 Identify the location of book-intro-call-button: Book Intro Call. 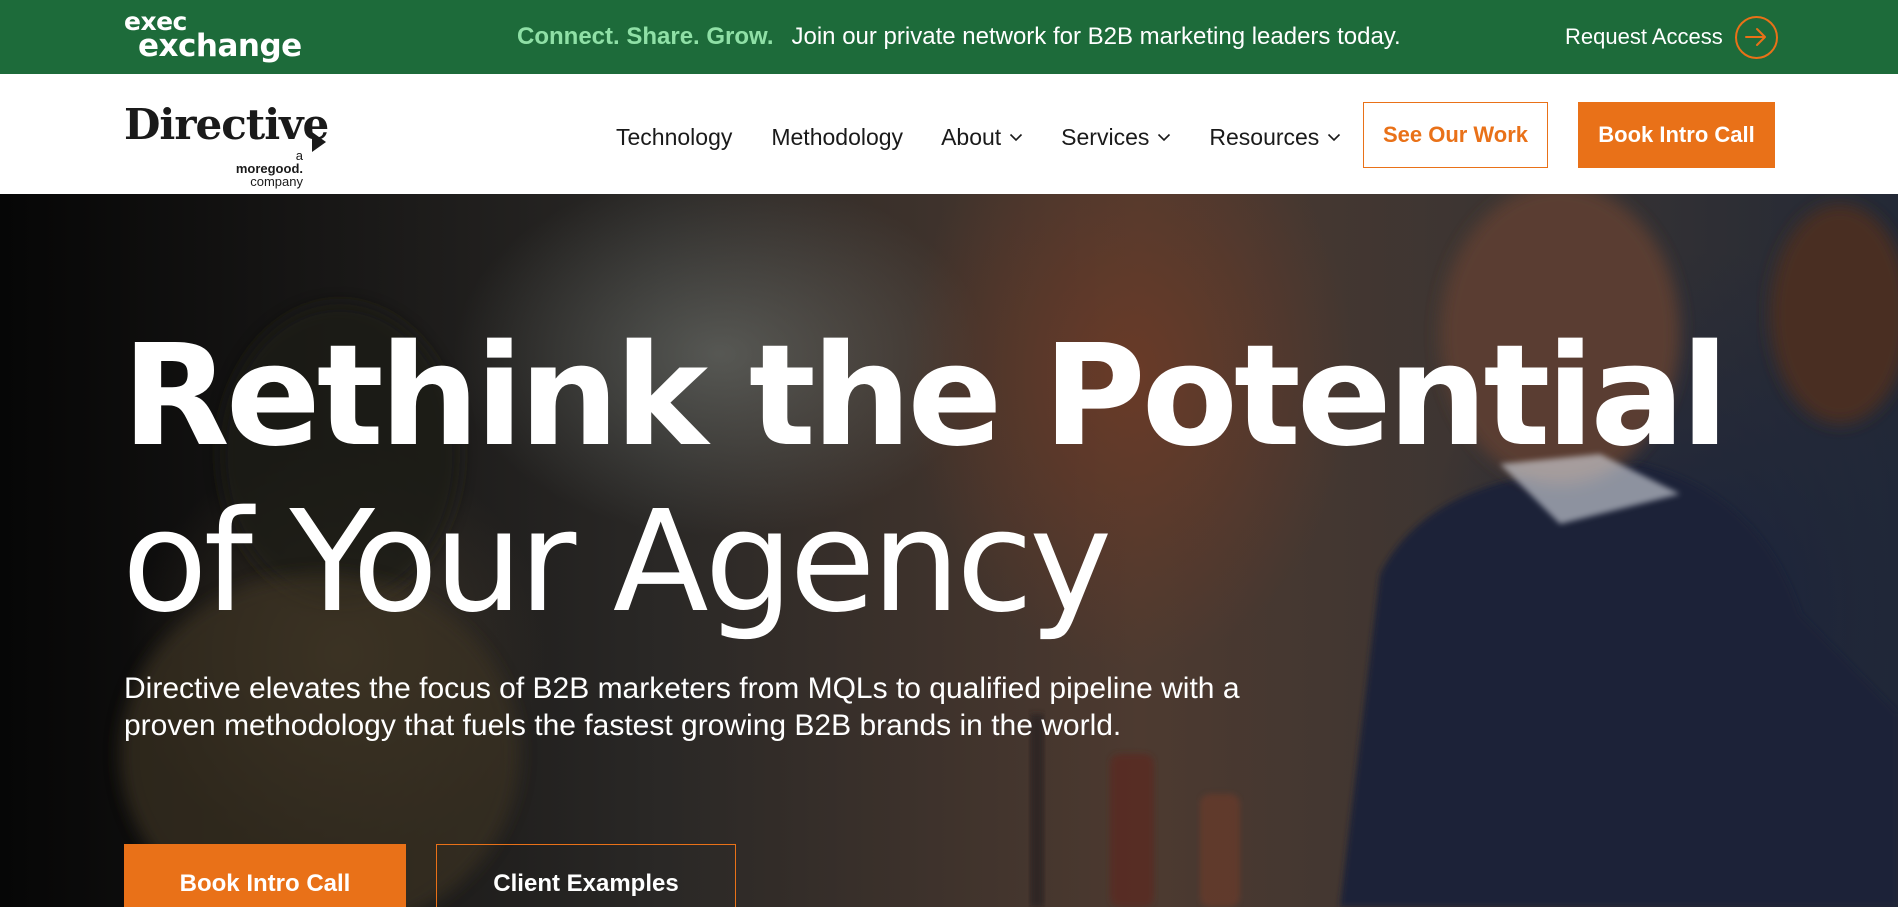
(1676, 135).